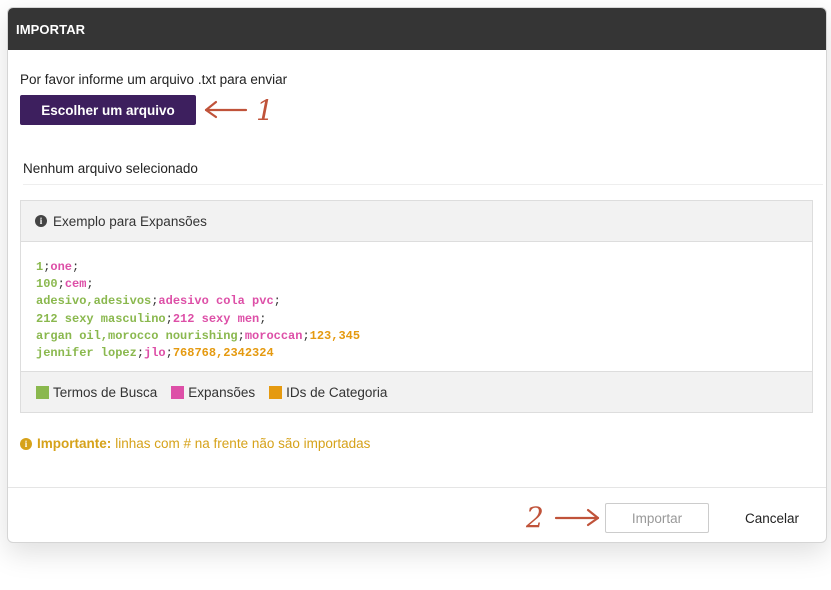  What do you see at coordinates (137, 335) in the screenshot?
I see `code-search-terms: argan oil,morocco nourishing` at bounding box center [137, 335].